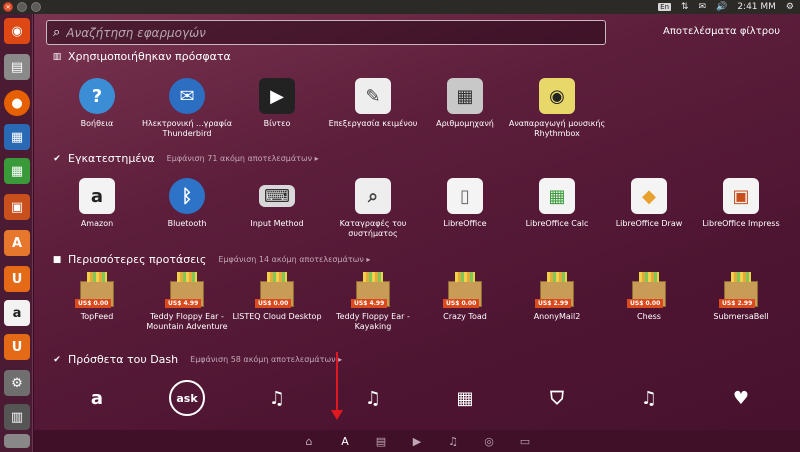 The width and height of the screenshot is (800, 452). I want to click on launcher-ubuntu-one-music: U, so click(17, 347).